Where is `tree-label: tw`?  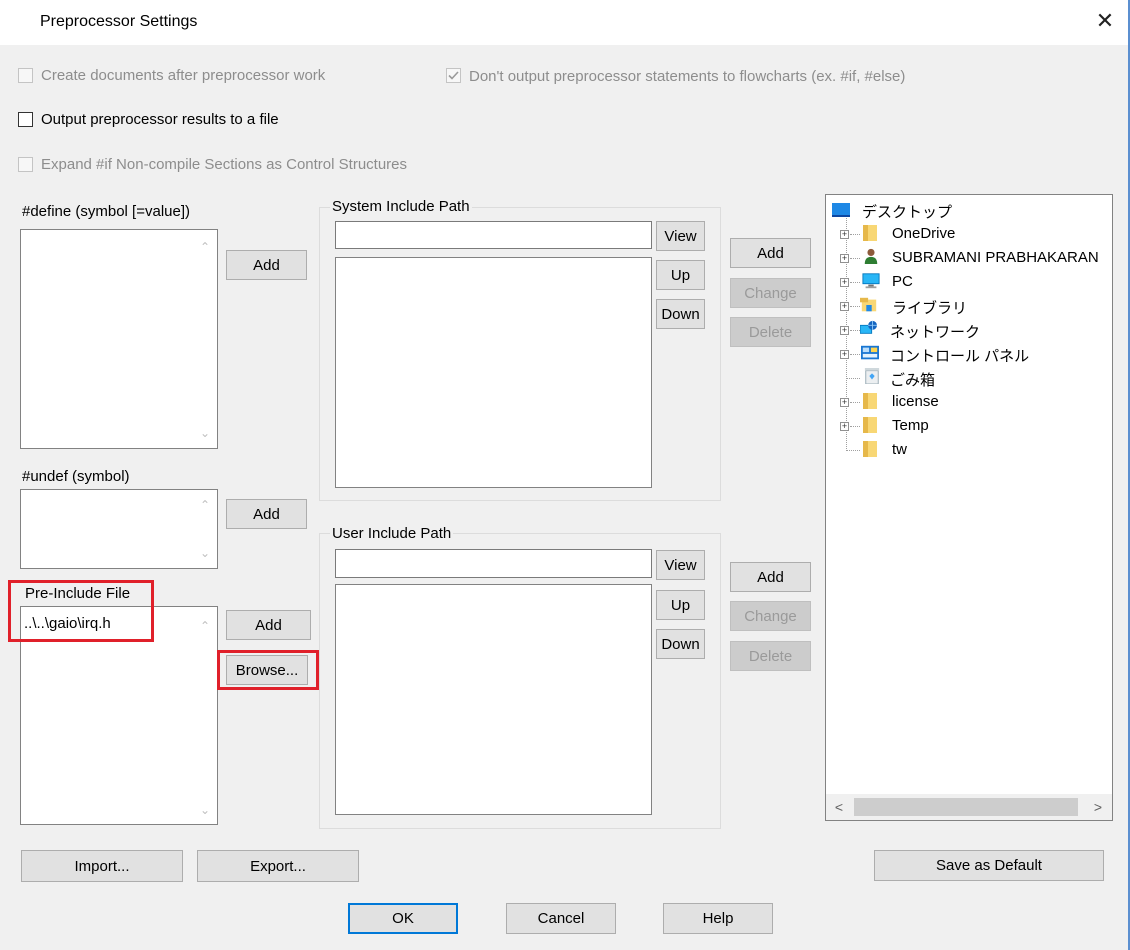
tree-label: tw is located at coordinates (899, 449).